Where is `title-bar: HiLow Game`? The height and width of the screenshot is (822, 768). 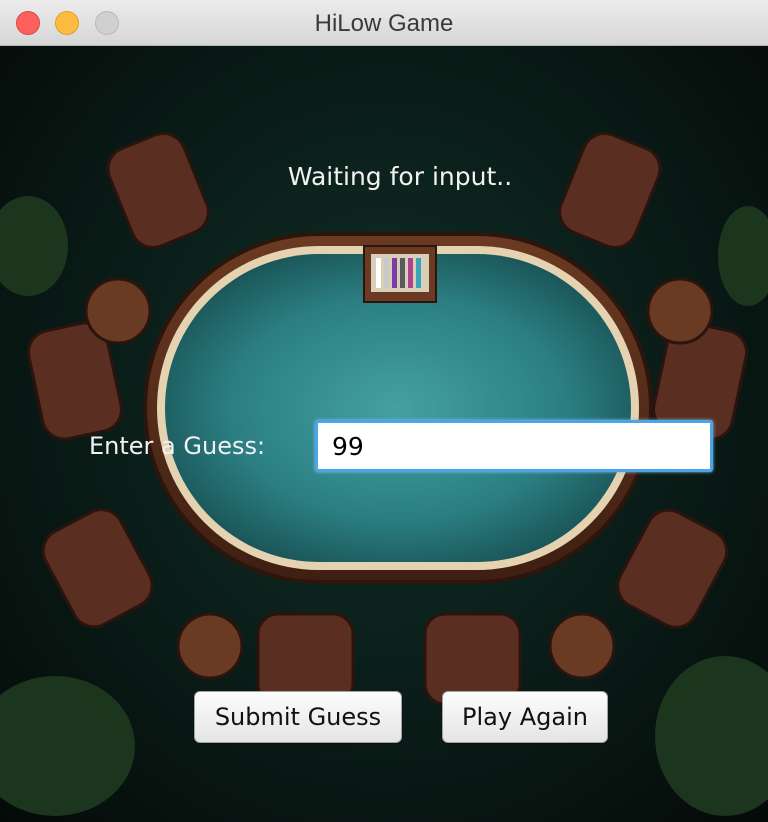
title-bar: HiLow Game is located at coordinates (384, 23).